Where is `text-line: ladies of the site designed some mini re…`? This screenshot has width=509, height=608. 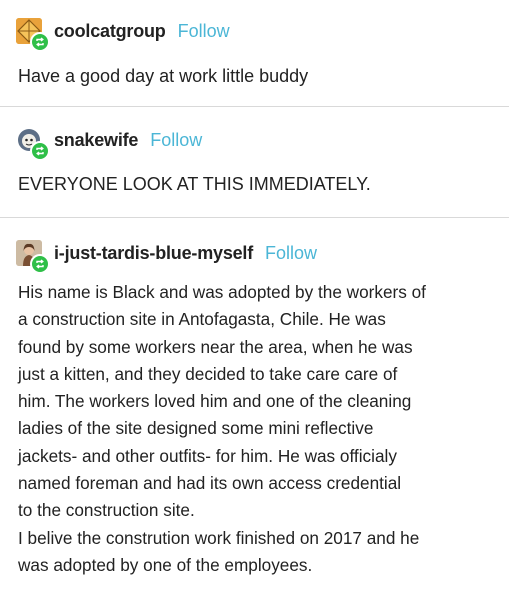 text-line: ladies of the site designed some mini re… is located at coordinates (196, 428).